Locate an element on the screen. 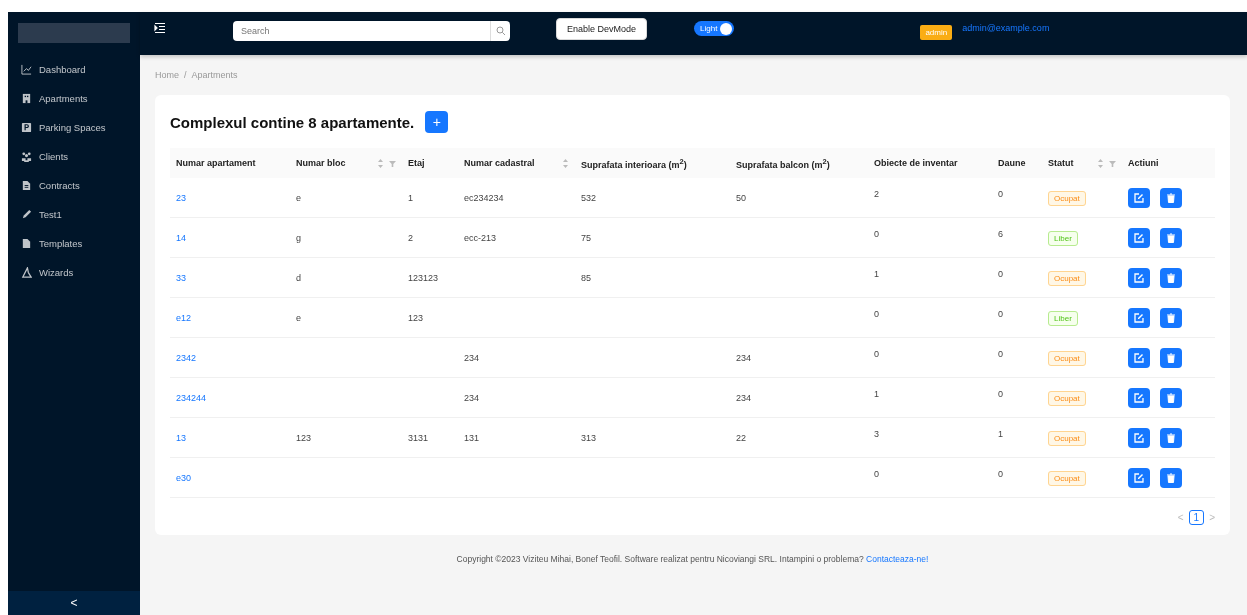 The image size is (1247, 615). table-cell: 3131 is located at coordinates (418, 437).